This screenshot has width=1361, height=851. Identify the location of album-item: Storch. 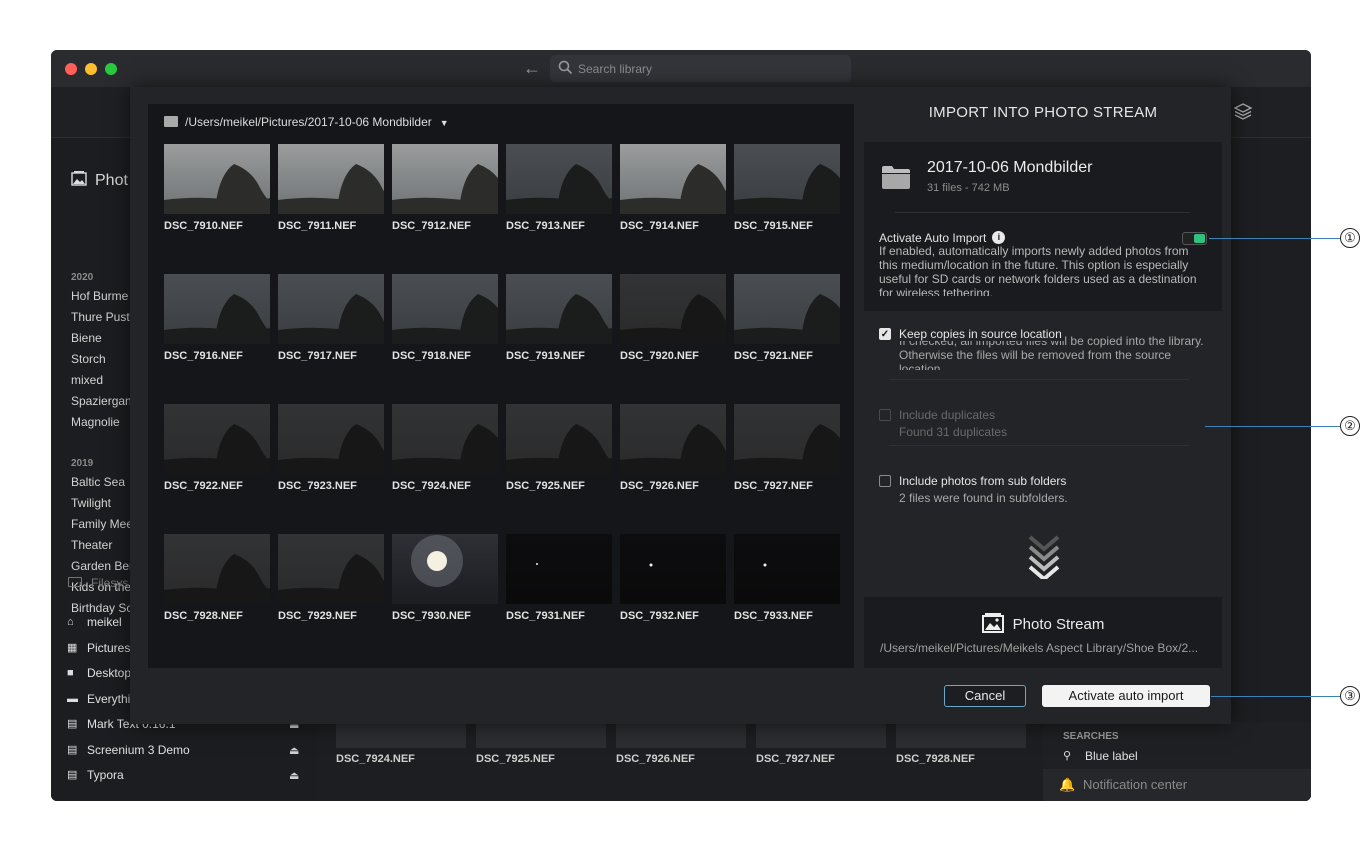
(88, 359).